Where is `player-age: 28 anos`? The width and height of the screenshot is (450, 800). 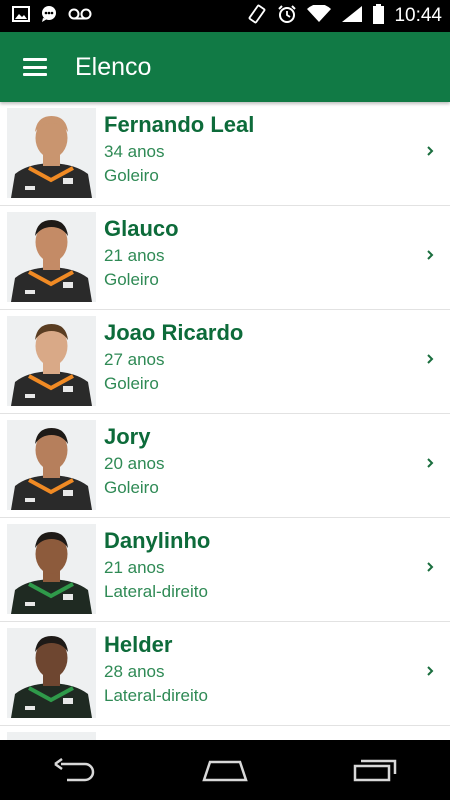 player-age: 28 anos is located at coordinates (134, 671).